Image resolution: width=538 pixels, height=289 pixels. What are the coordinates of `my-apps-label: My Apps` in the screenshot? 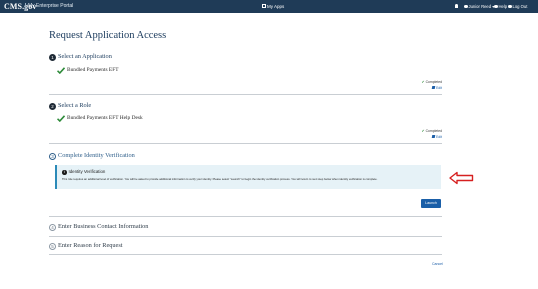 It's located at (276, 6).